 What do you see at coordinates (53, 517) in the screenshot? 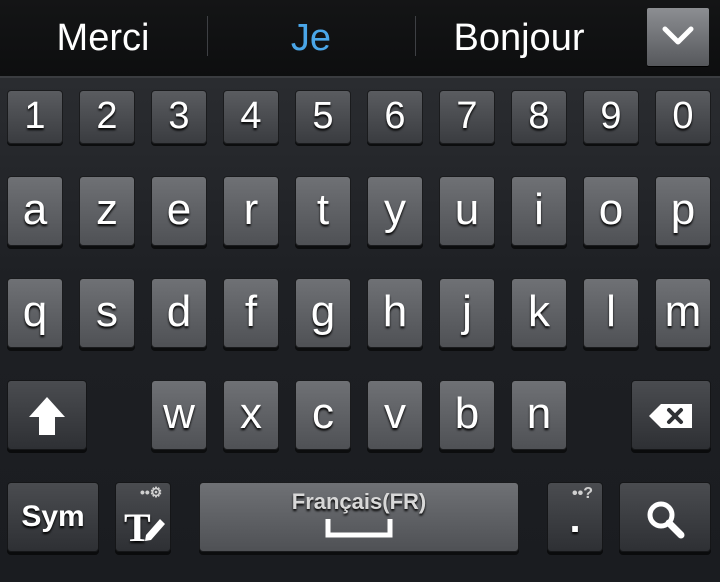
I see `sym-key: Sym` at bounding box center [53, 517].